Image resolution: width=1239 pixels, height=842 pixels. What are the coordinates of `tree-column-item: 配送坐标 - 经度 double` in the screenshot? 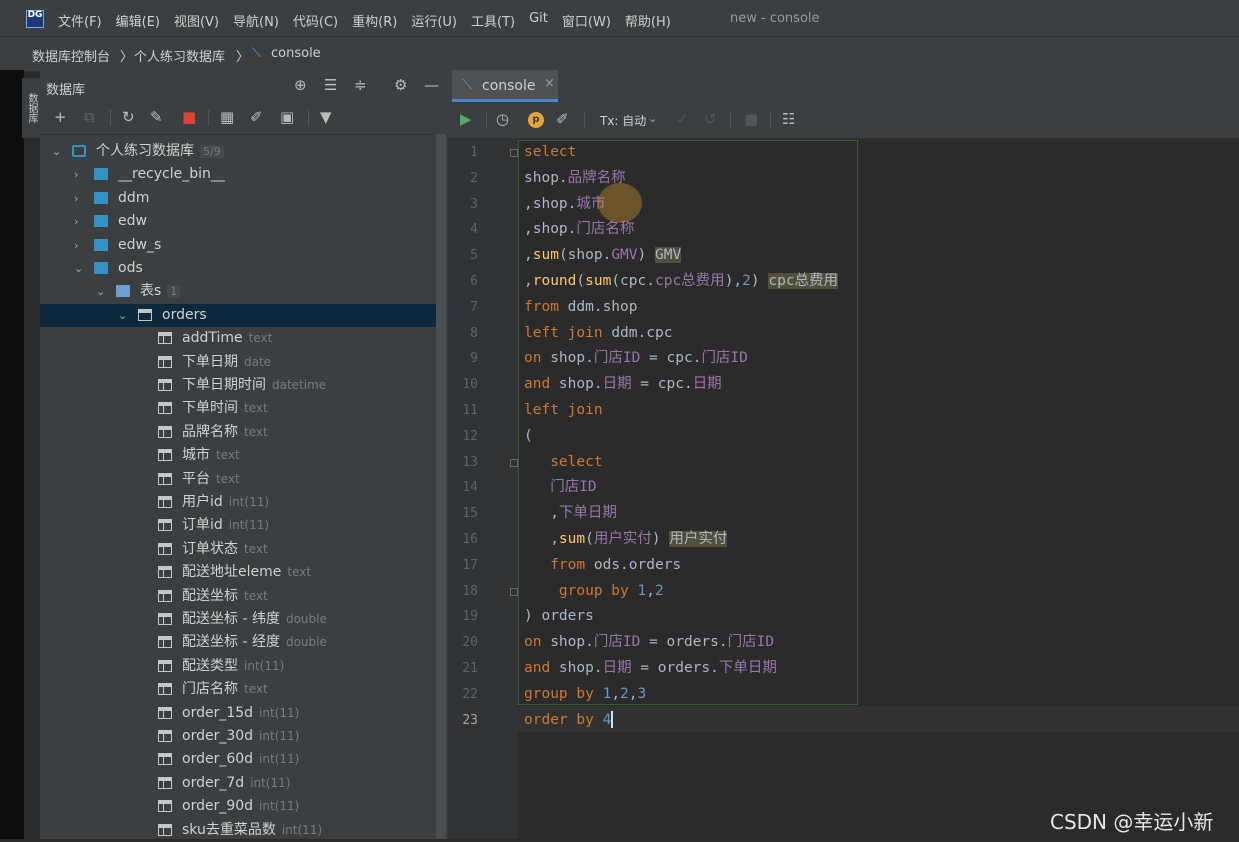 It's located at (238, 642).